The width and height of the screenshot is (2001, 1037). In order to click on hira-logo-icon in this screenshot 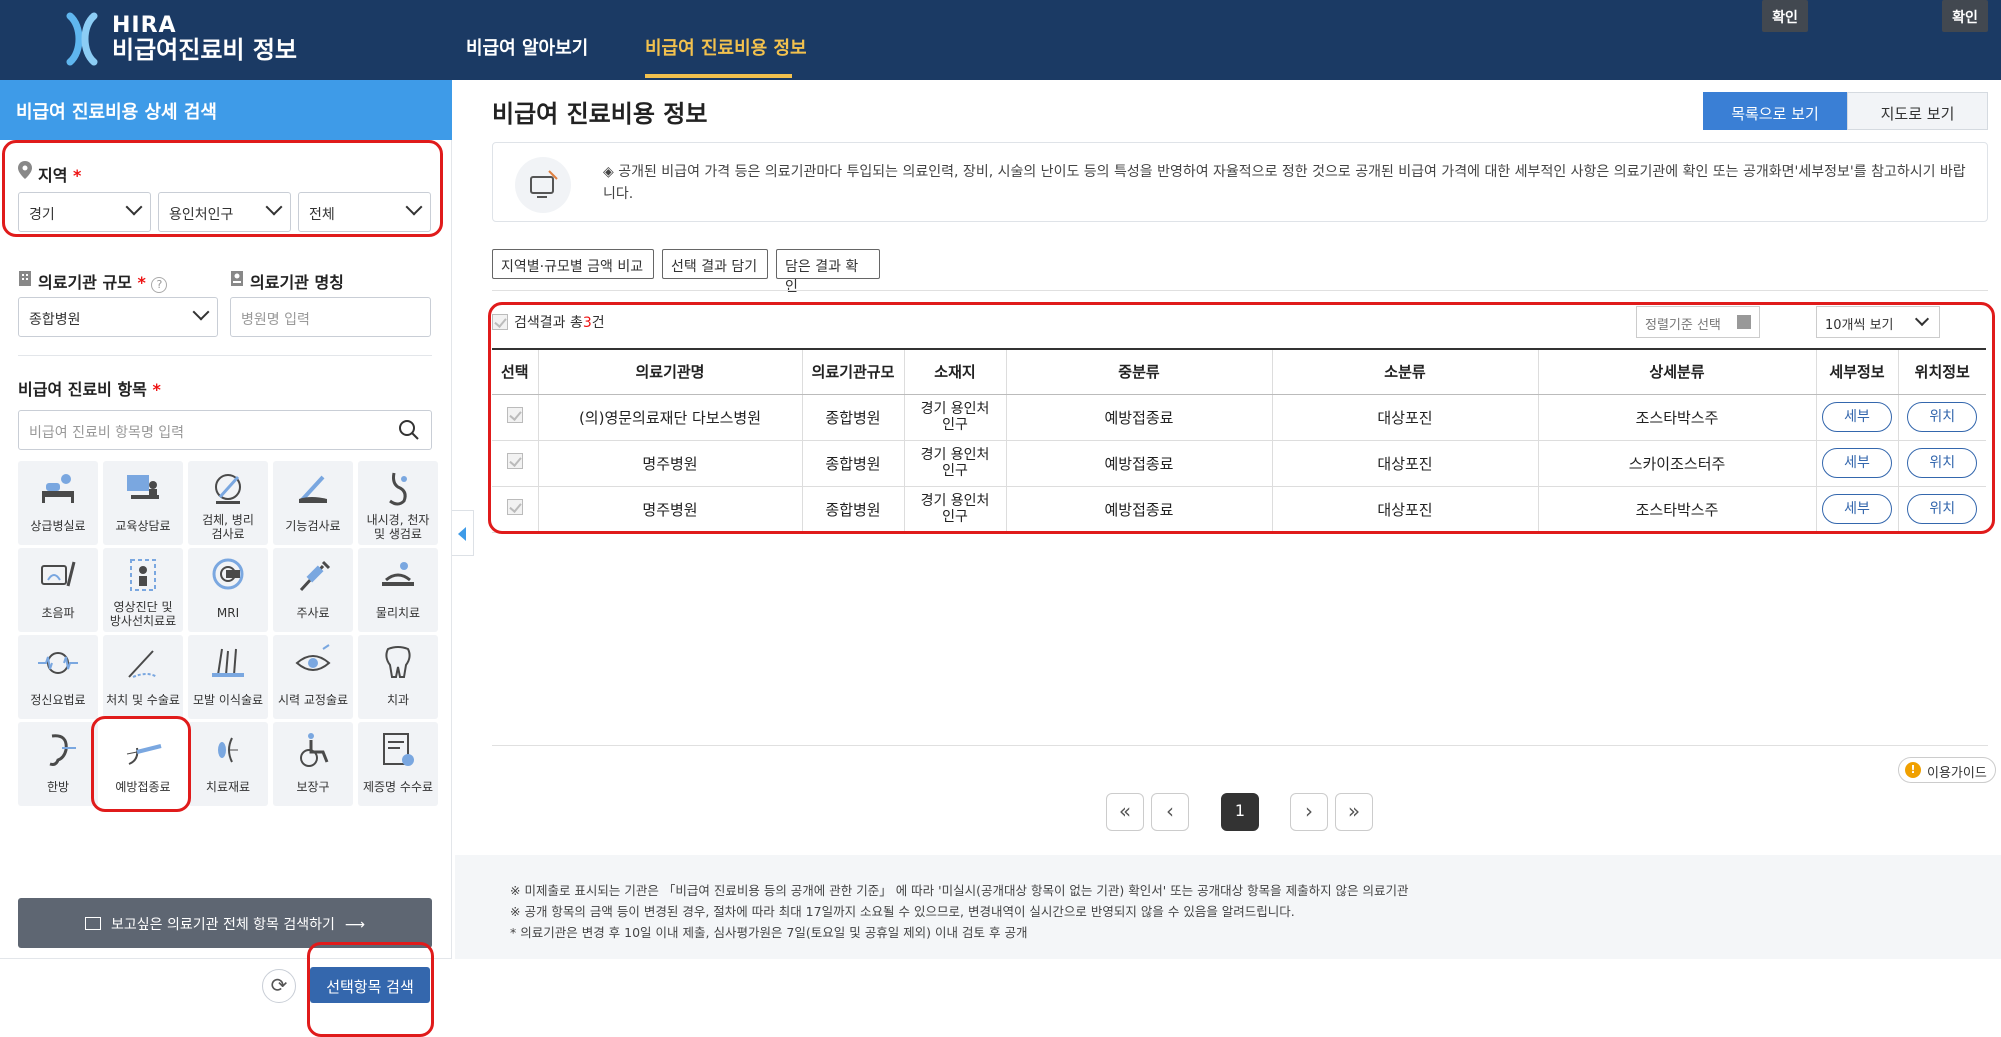, I will do `click(82, 39)`.